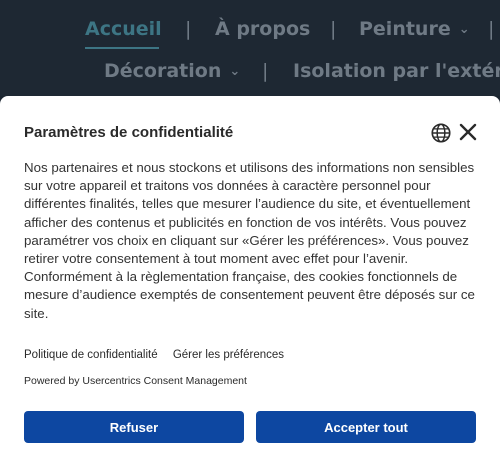 Image resolution: width=500 pixels, height=467 pixels. Describe the element at coordinates (366, 427) in the screenshot. I see `accept-all-button: Accepter tout` at that location.